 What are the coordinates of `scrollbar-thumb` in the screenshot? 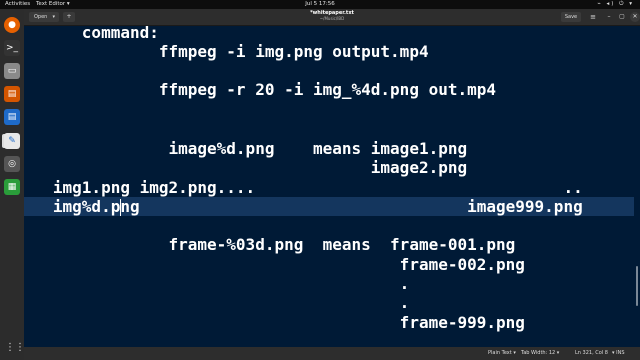 It's located at (637, 286).